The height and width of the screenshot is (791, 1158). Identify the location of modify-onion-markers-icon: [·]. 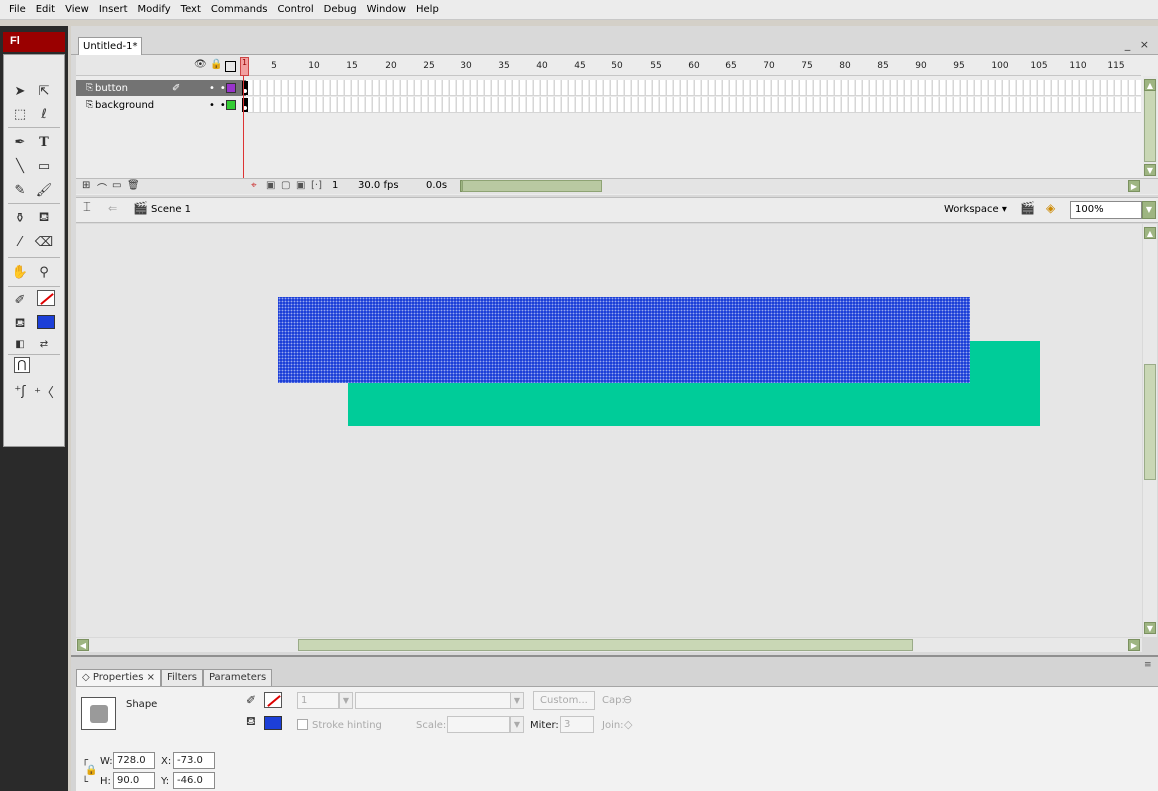
(316, 185).